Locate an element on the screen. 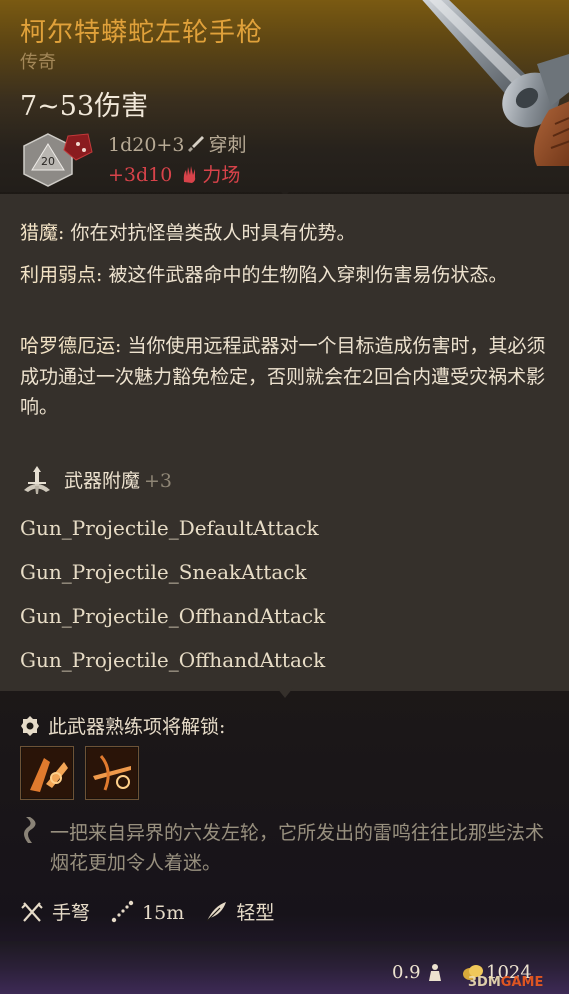  damage-base-line: 1d20+3 穿刺 is located at coordinates (177, 143).